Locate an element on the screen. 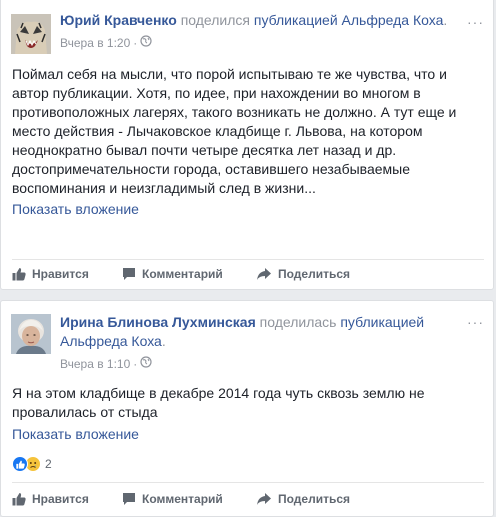 This screenshot has height=517, width=496. post-meta: Вчера в 1:20 · is located at coordinates (106, 42).